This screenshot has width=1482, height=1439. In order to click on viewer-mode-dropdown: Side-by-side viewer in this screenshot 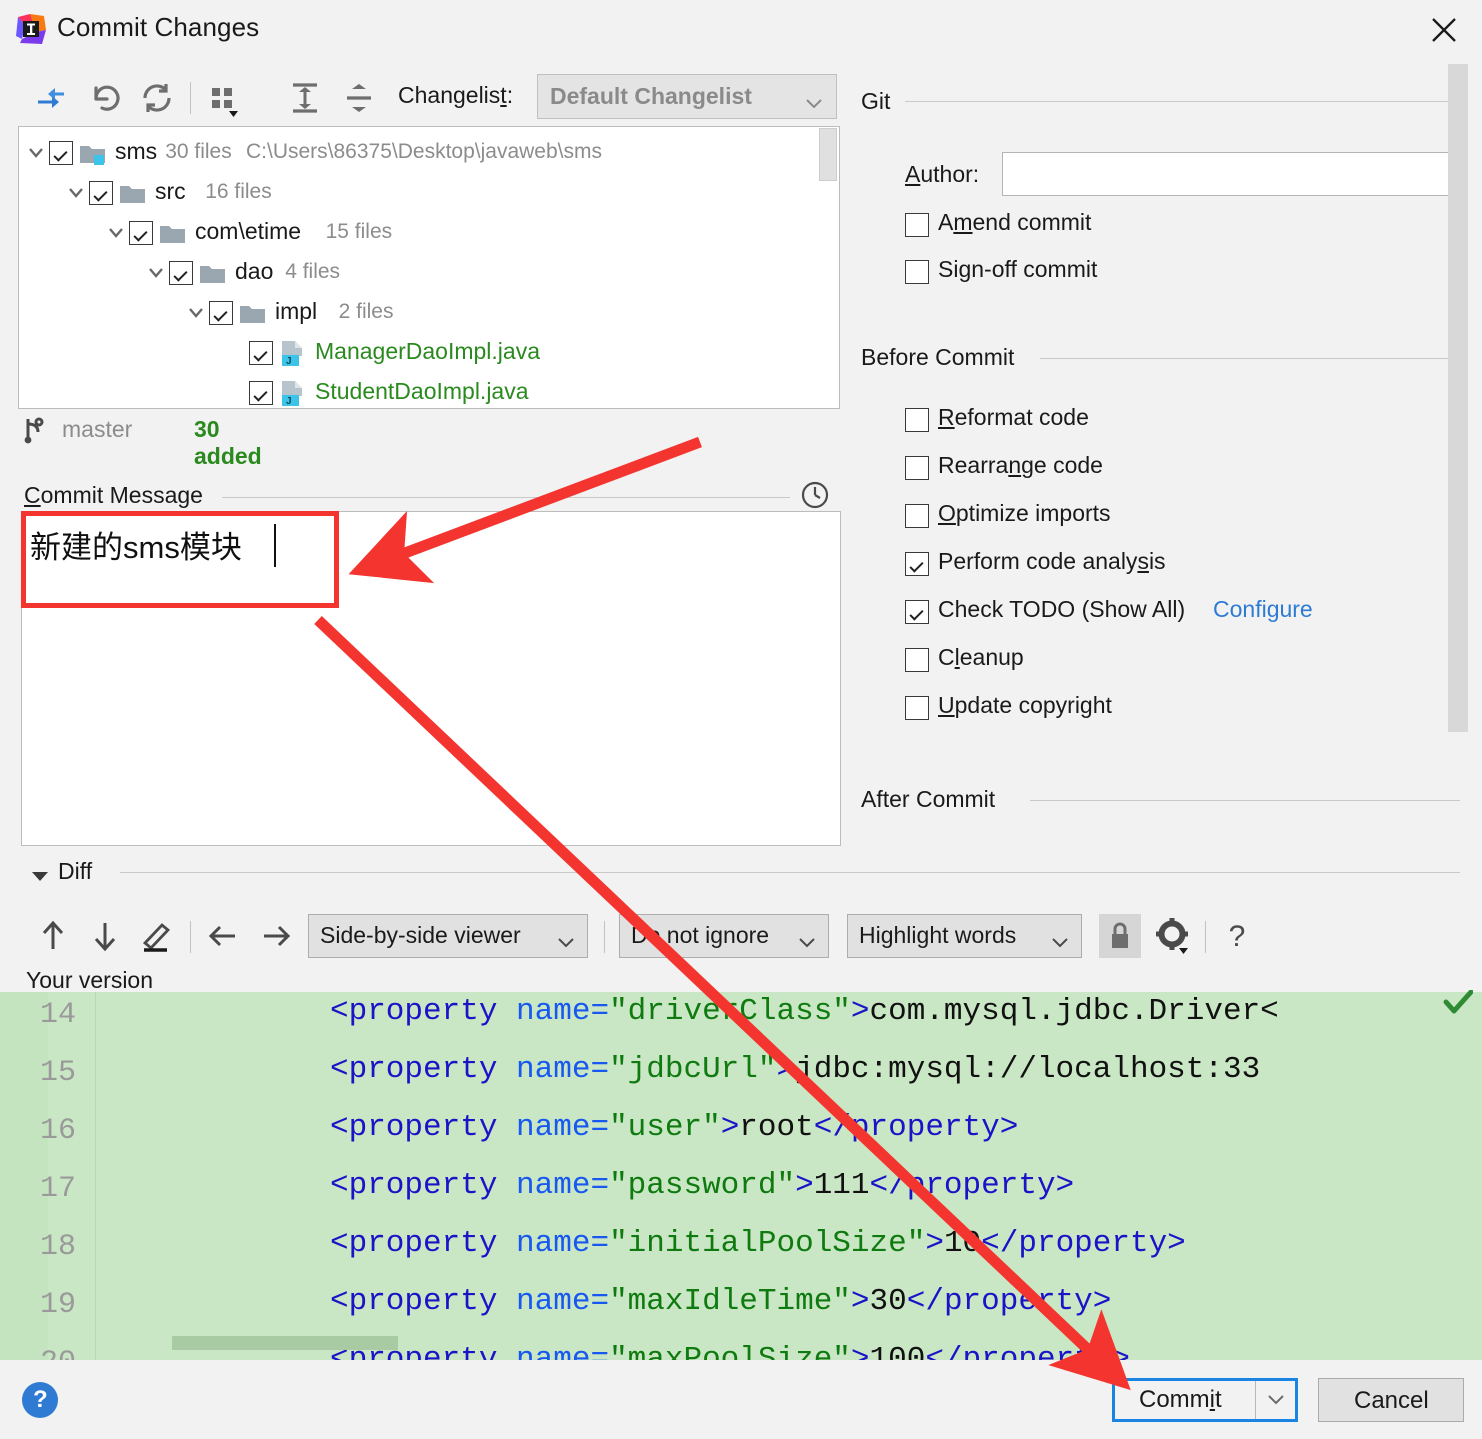, I will do `click(448, 936)`.